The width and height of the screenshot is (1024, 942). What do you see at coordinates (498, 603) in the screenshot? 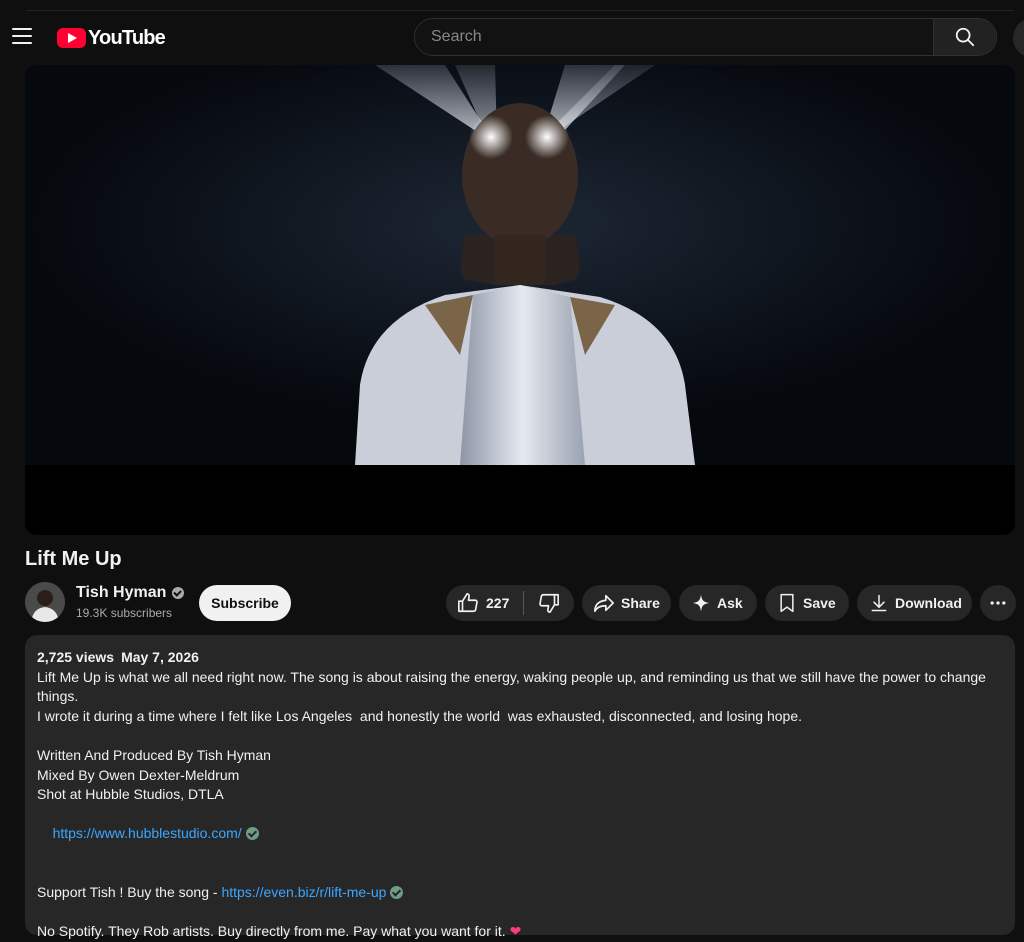
I see `like-count: 227` at bounding box center [498, 603].